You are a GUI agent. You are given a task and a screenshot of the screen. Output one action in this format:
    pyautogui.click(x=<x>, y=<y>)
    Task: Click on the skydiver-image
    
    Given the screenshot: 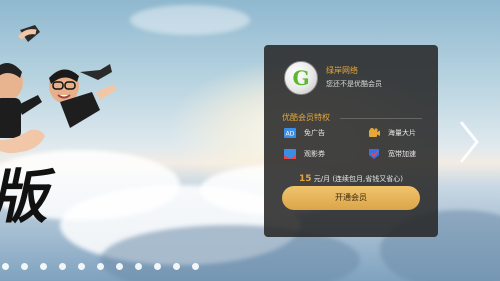 What is the action you would take?
    pyautogui.click(x=82, y=96)
    